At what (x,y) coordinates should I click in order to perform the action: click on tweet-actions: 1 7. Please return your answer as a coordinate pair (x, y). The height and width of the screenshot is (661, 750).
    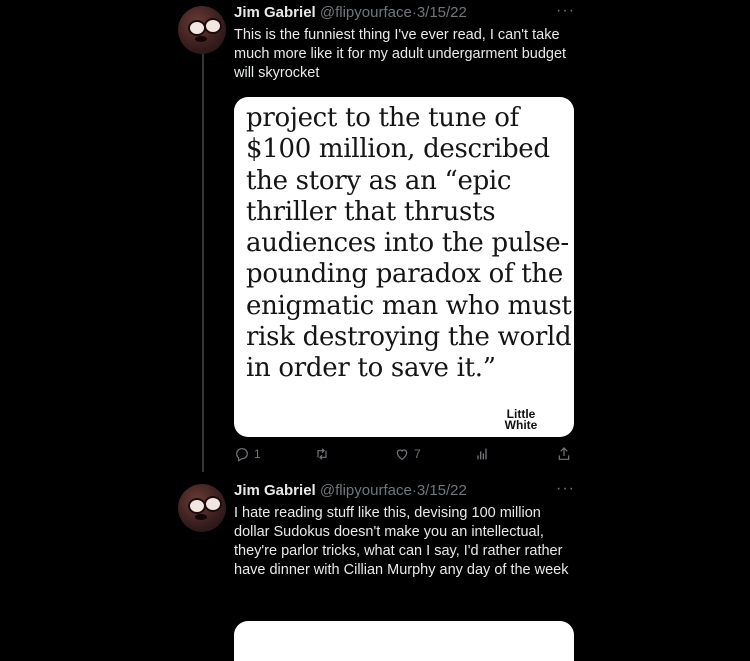
    Looking at the image, I should click on (404, 456).